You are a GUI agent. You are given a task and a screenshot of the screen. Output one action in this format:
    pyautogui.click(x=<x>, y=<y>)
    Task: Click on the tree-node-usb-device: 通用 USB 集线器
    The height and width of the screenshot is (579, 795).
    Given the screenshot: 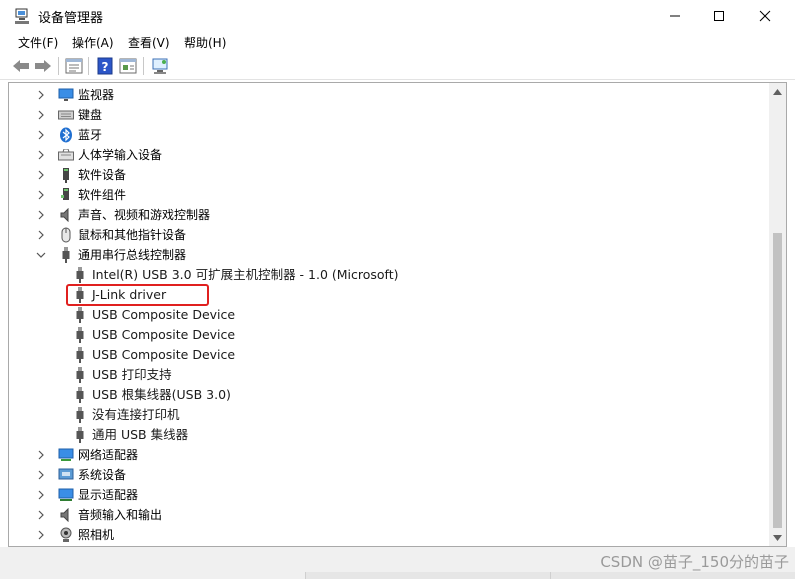 What is the action you would take?
    pyautogui.click(x=130, y=435)
    